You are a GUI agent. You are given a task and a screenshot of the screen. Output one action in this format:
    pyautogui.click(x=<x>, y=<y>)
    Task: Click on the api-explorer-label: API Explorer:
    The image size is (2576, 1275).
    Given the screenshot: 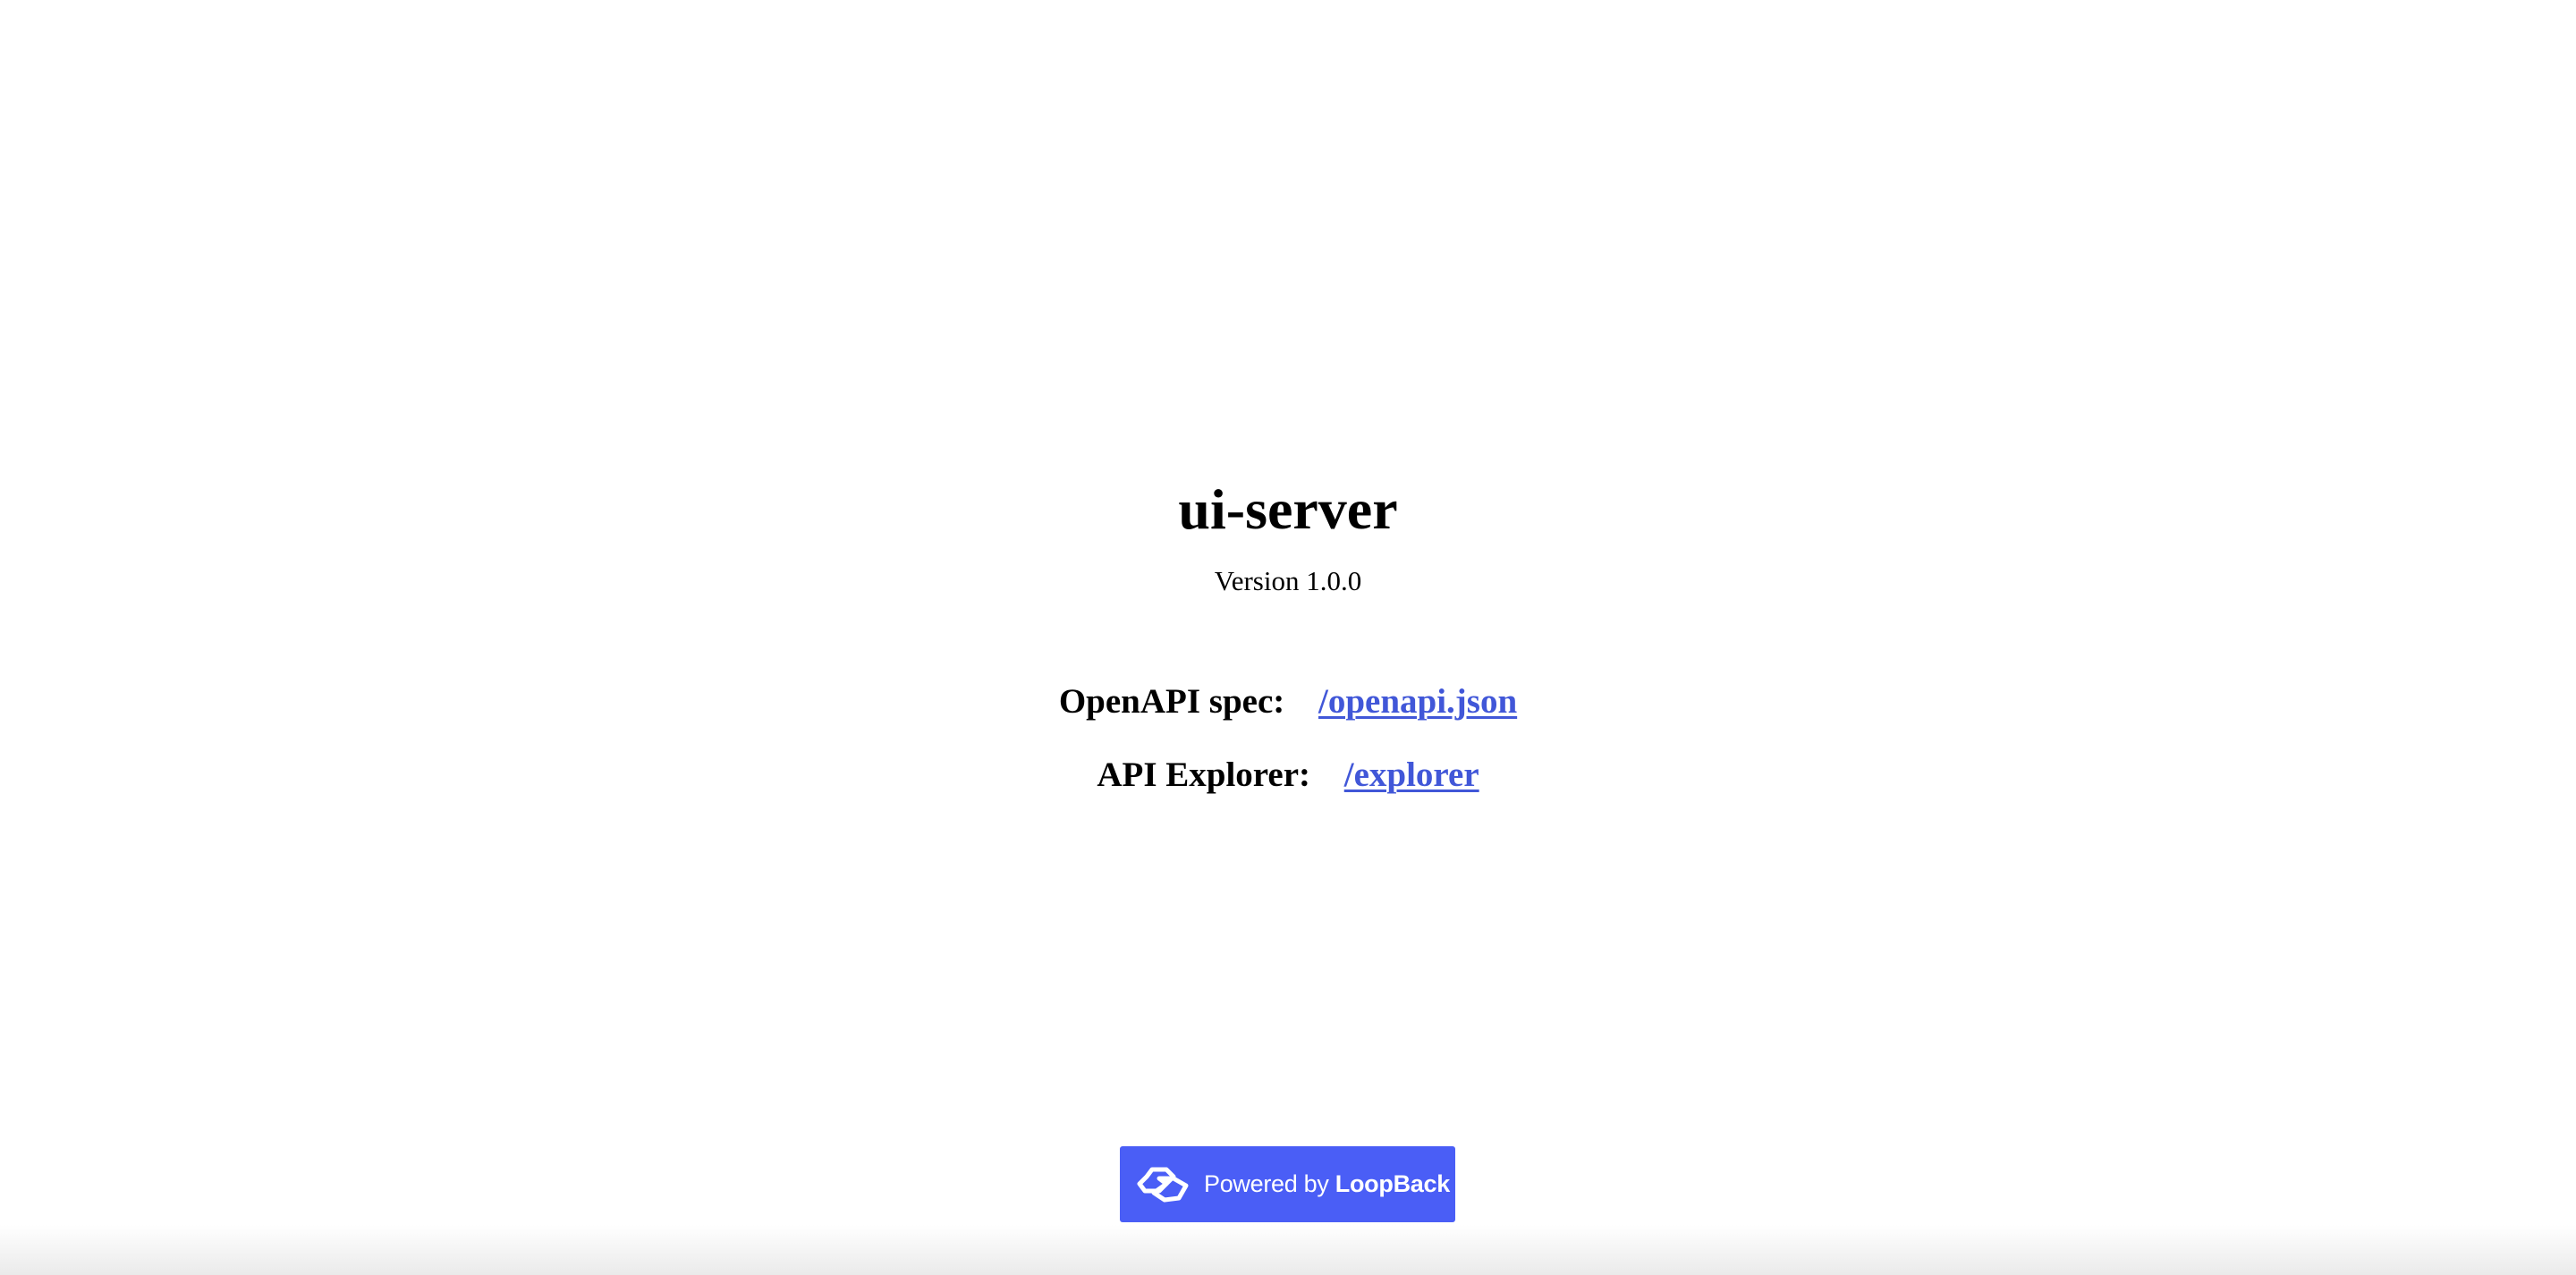 What is the action you would take?
    pyautogui.click(x=1203, y=775)
    